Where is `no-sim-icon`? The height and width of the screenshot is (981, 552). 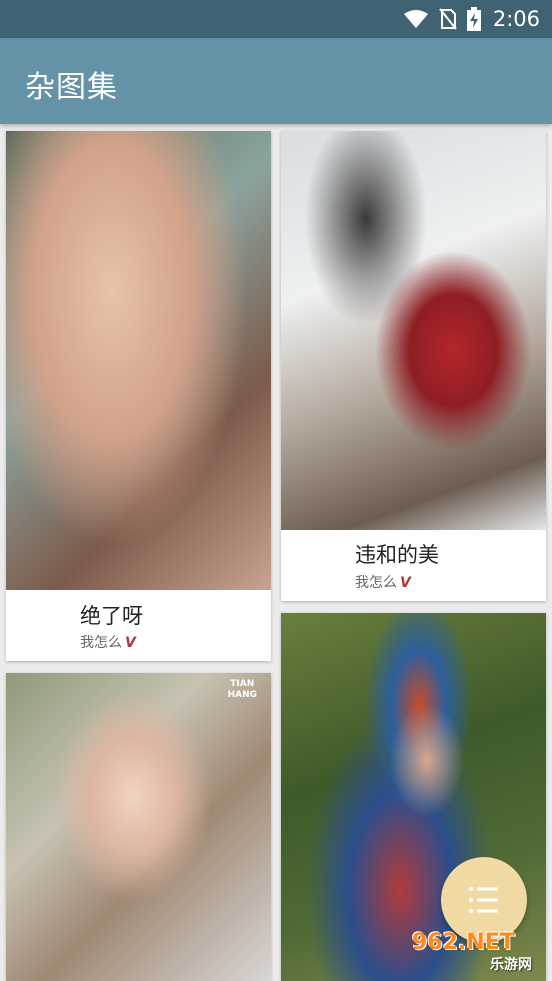 no-sim-icon is located at coordinates (448, 19).